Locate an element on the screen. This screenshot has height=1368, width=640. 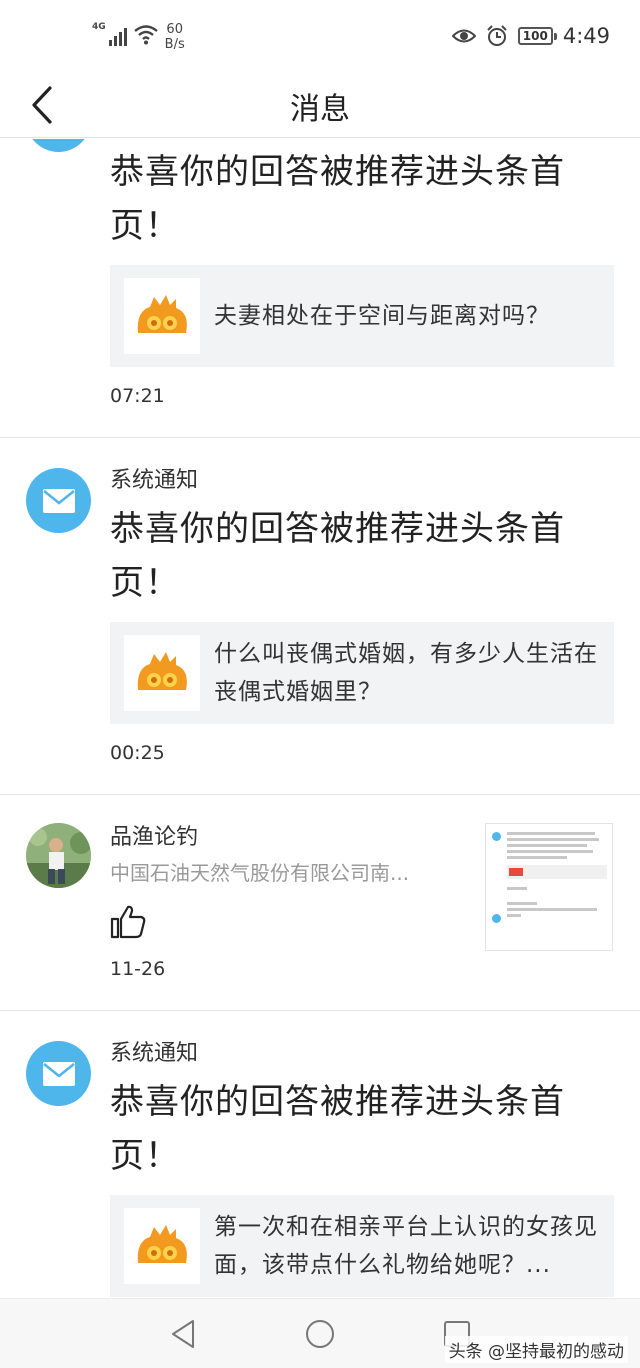
answer-preview-thumbnail is located at coordinates (549, 887).